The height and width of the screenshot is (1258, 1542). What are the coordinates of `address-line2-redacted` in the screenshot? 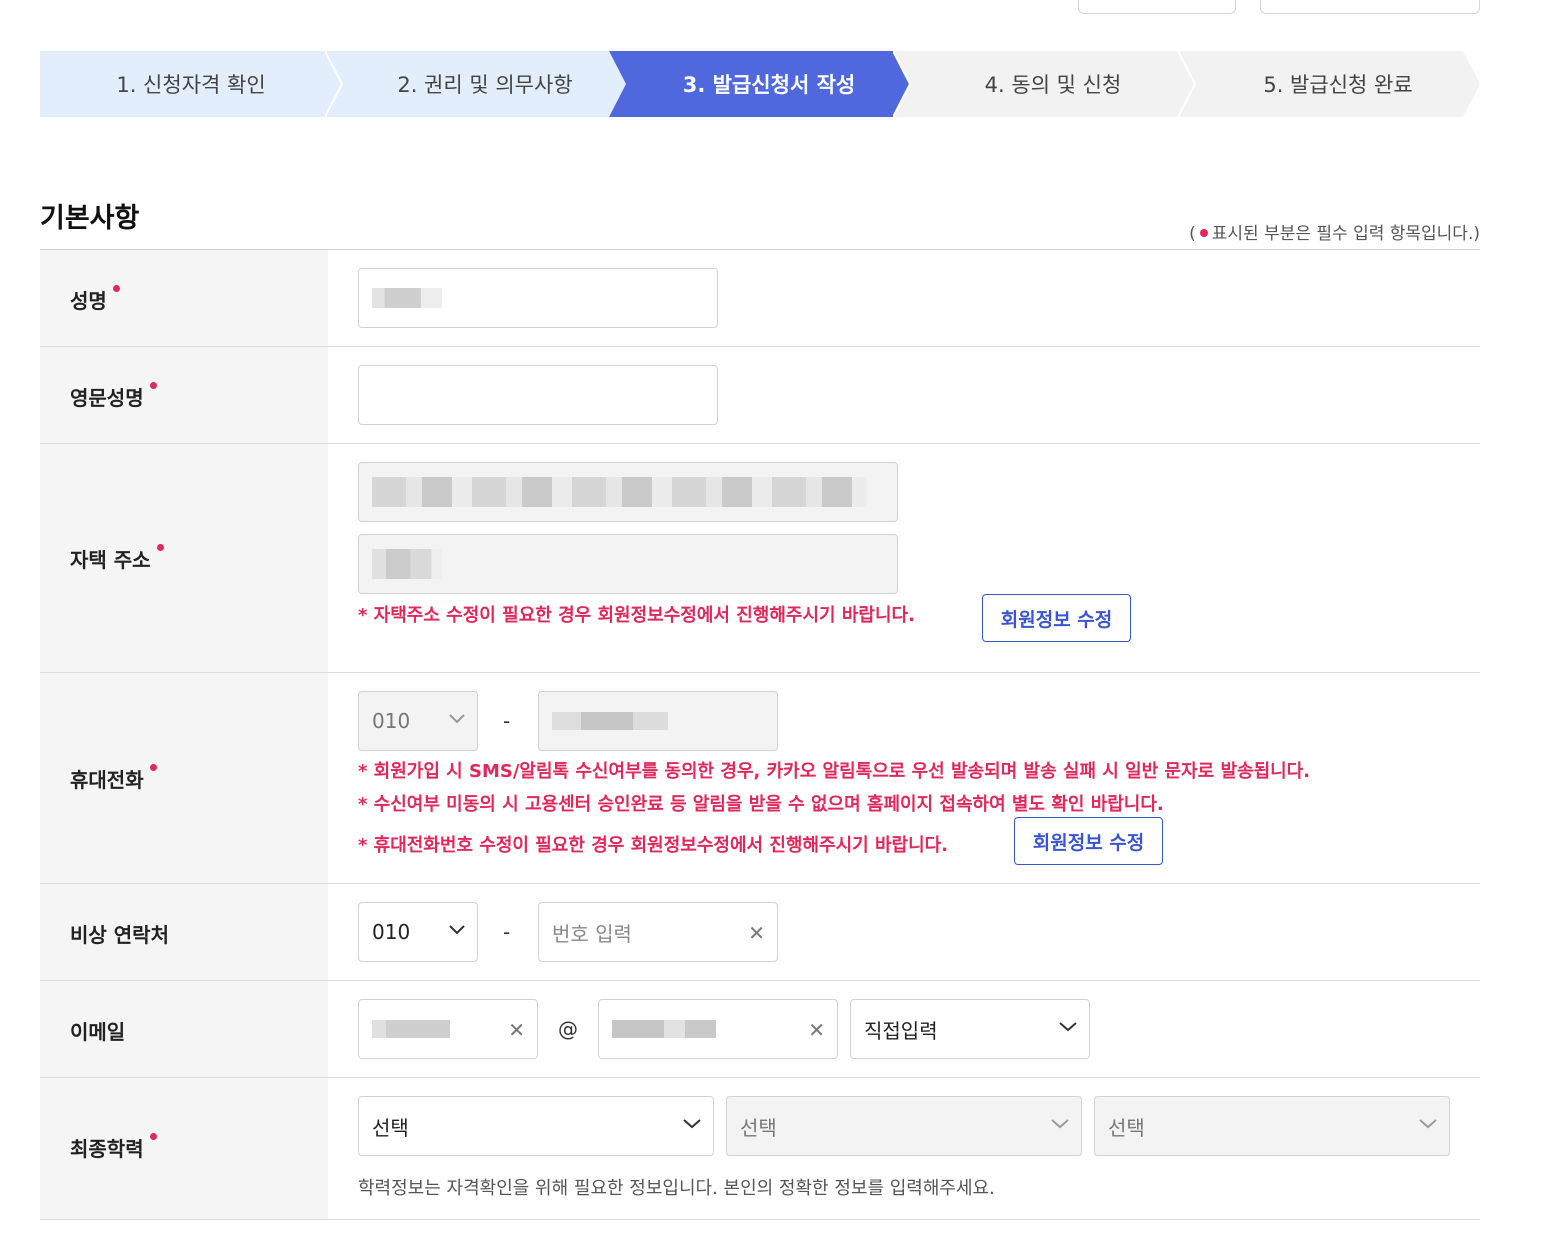 It's located at (407, 564).